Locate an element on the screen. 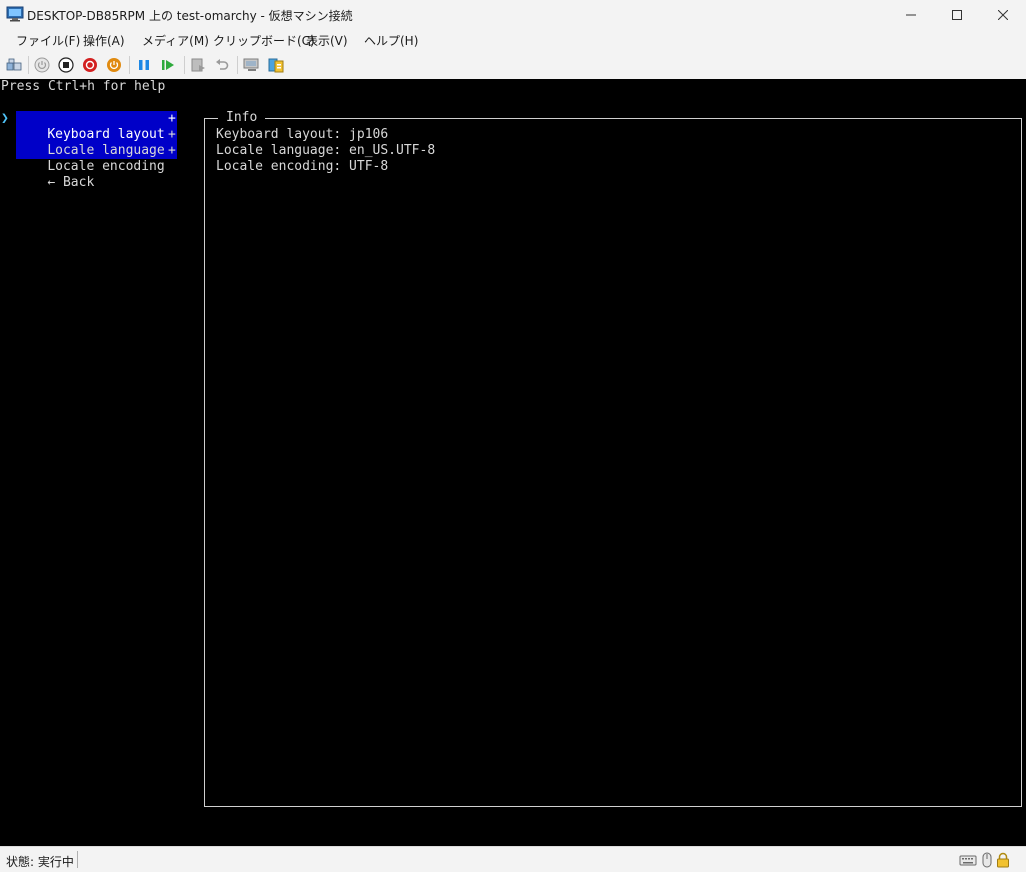 The width and height of the screenshot is (1026, 872). maximize-icon is located at coordinates (957, 15).